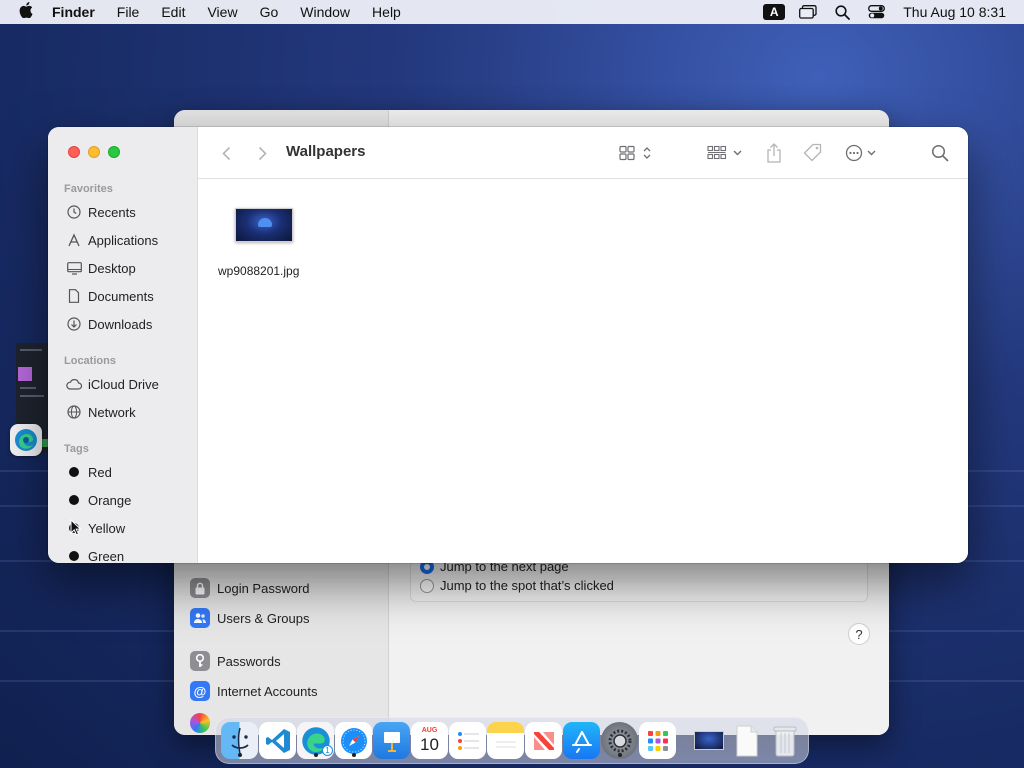 Image resolution: width=1024 pixels, height=768 pixels. I want to click on trash-icon, so click(784, 740).